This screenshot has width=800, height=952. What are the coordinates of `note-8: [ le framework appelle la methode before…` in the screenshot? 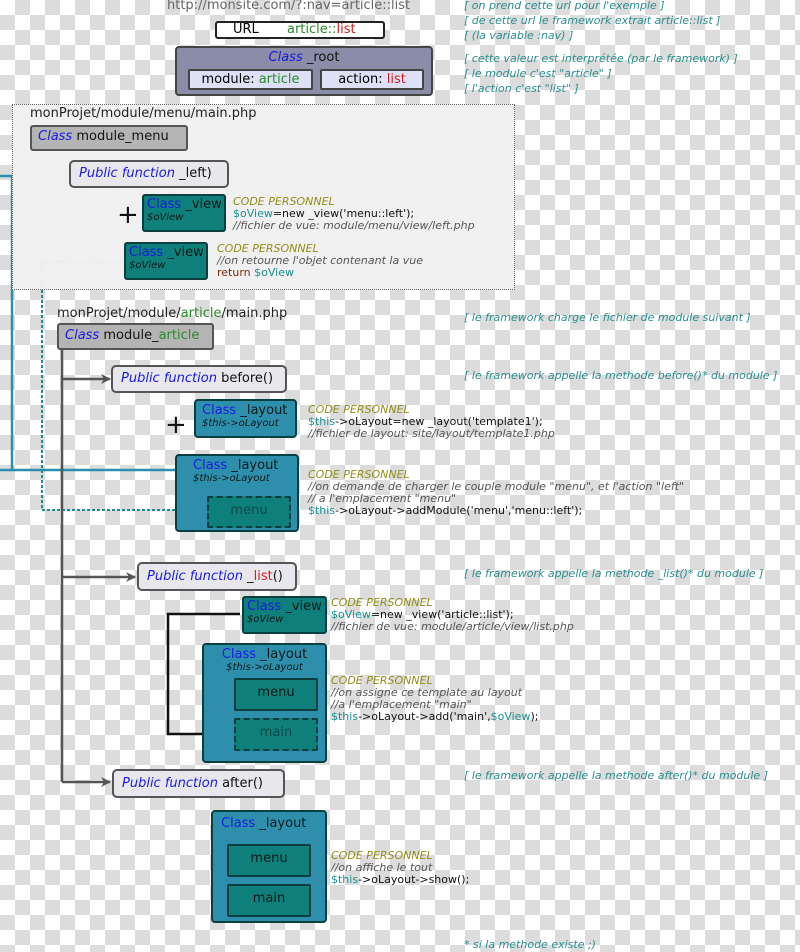 It's located at (621, 375).